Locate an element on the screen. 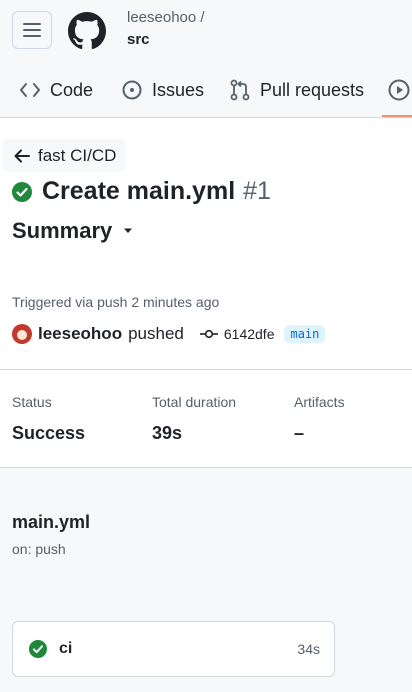 Image resolution: width=412 pixels, height=692 pixels. tab-code-label: Code is located at coordinates (72, 89).